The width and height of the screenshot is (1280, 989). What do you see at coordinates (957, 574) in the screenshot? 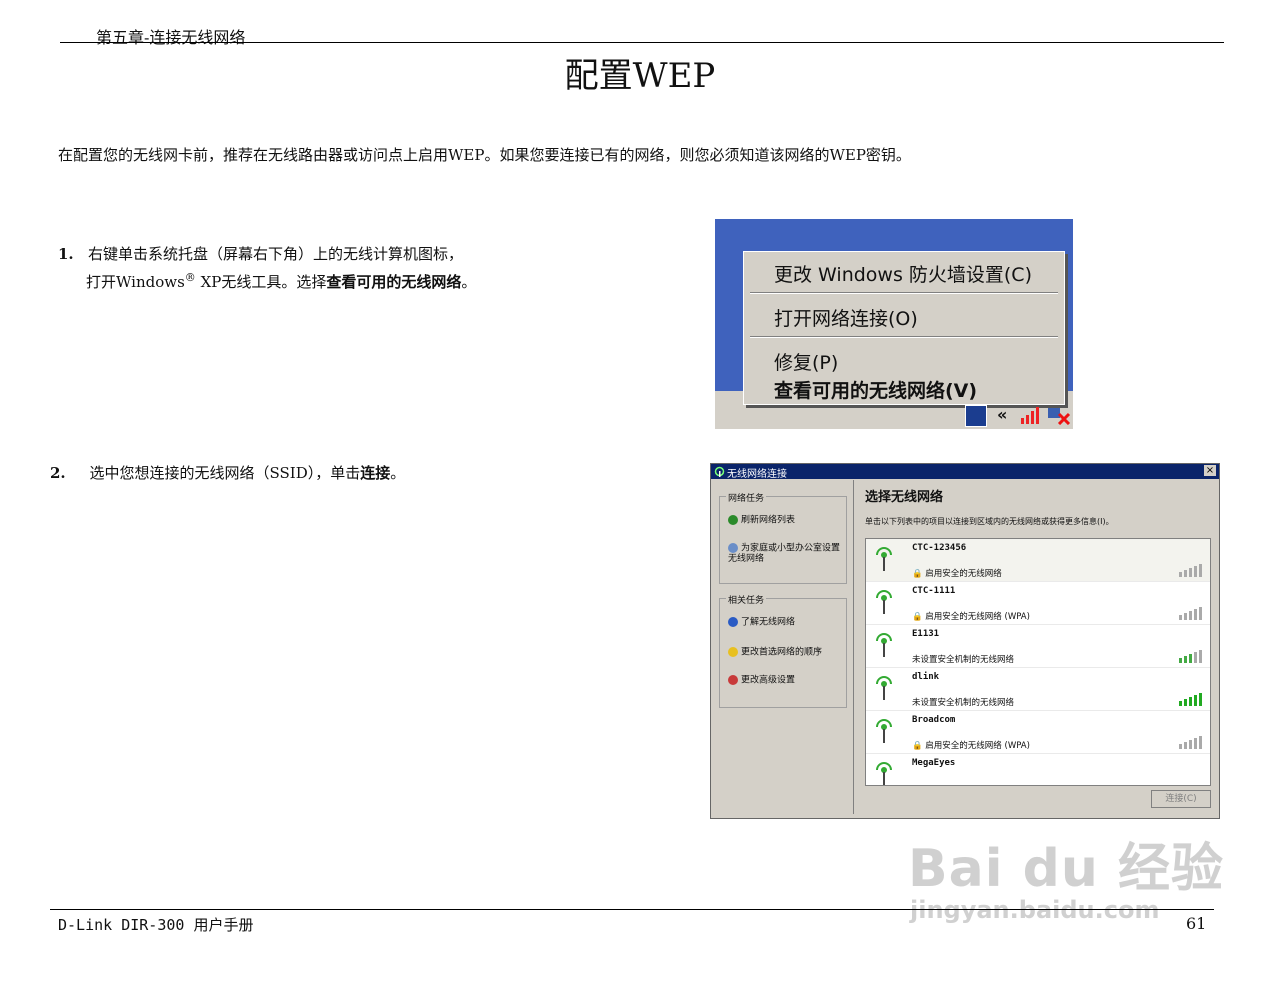
I see `lock-status: 🔒 启用安全的无线网络` at bounding box center [957, 574].